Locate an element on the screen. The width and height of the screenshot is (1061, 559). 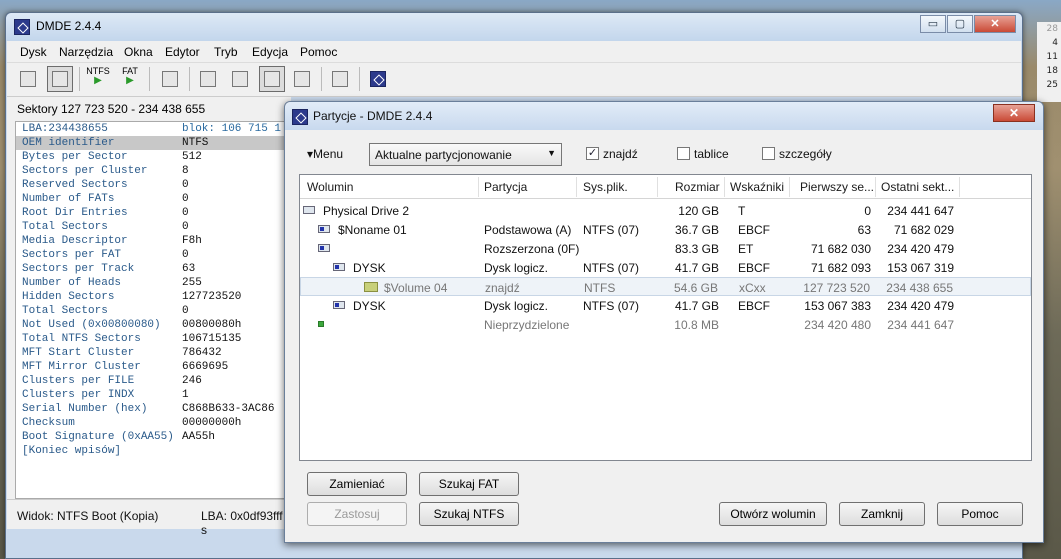
boot-field-row: [Koniec wpisów] is located at coordinates (153, 451).